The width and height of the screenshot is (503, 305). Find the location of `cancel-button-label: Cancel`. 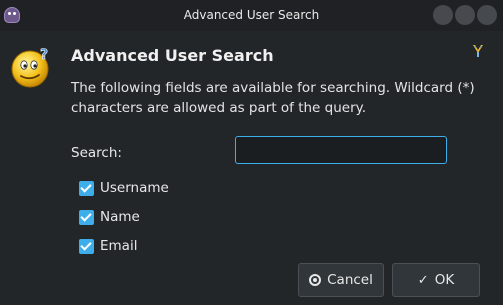

cancel-button-label: Cancel is located at coordinates (350, 280).